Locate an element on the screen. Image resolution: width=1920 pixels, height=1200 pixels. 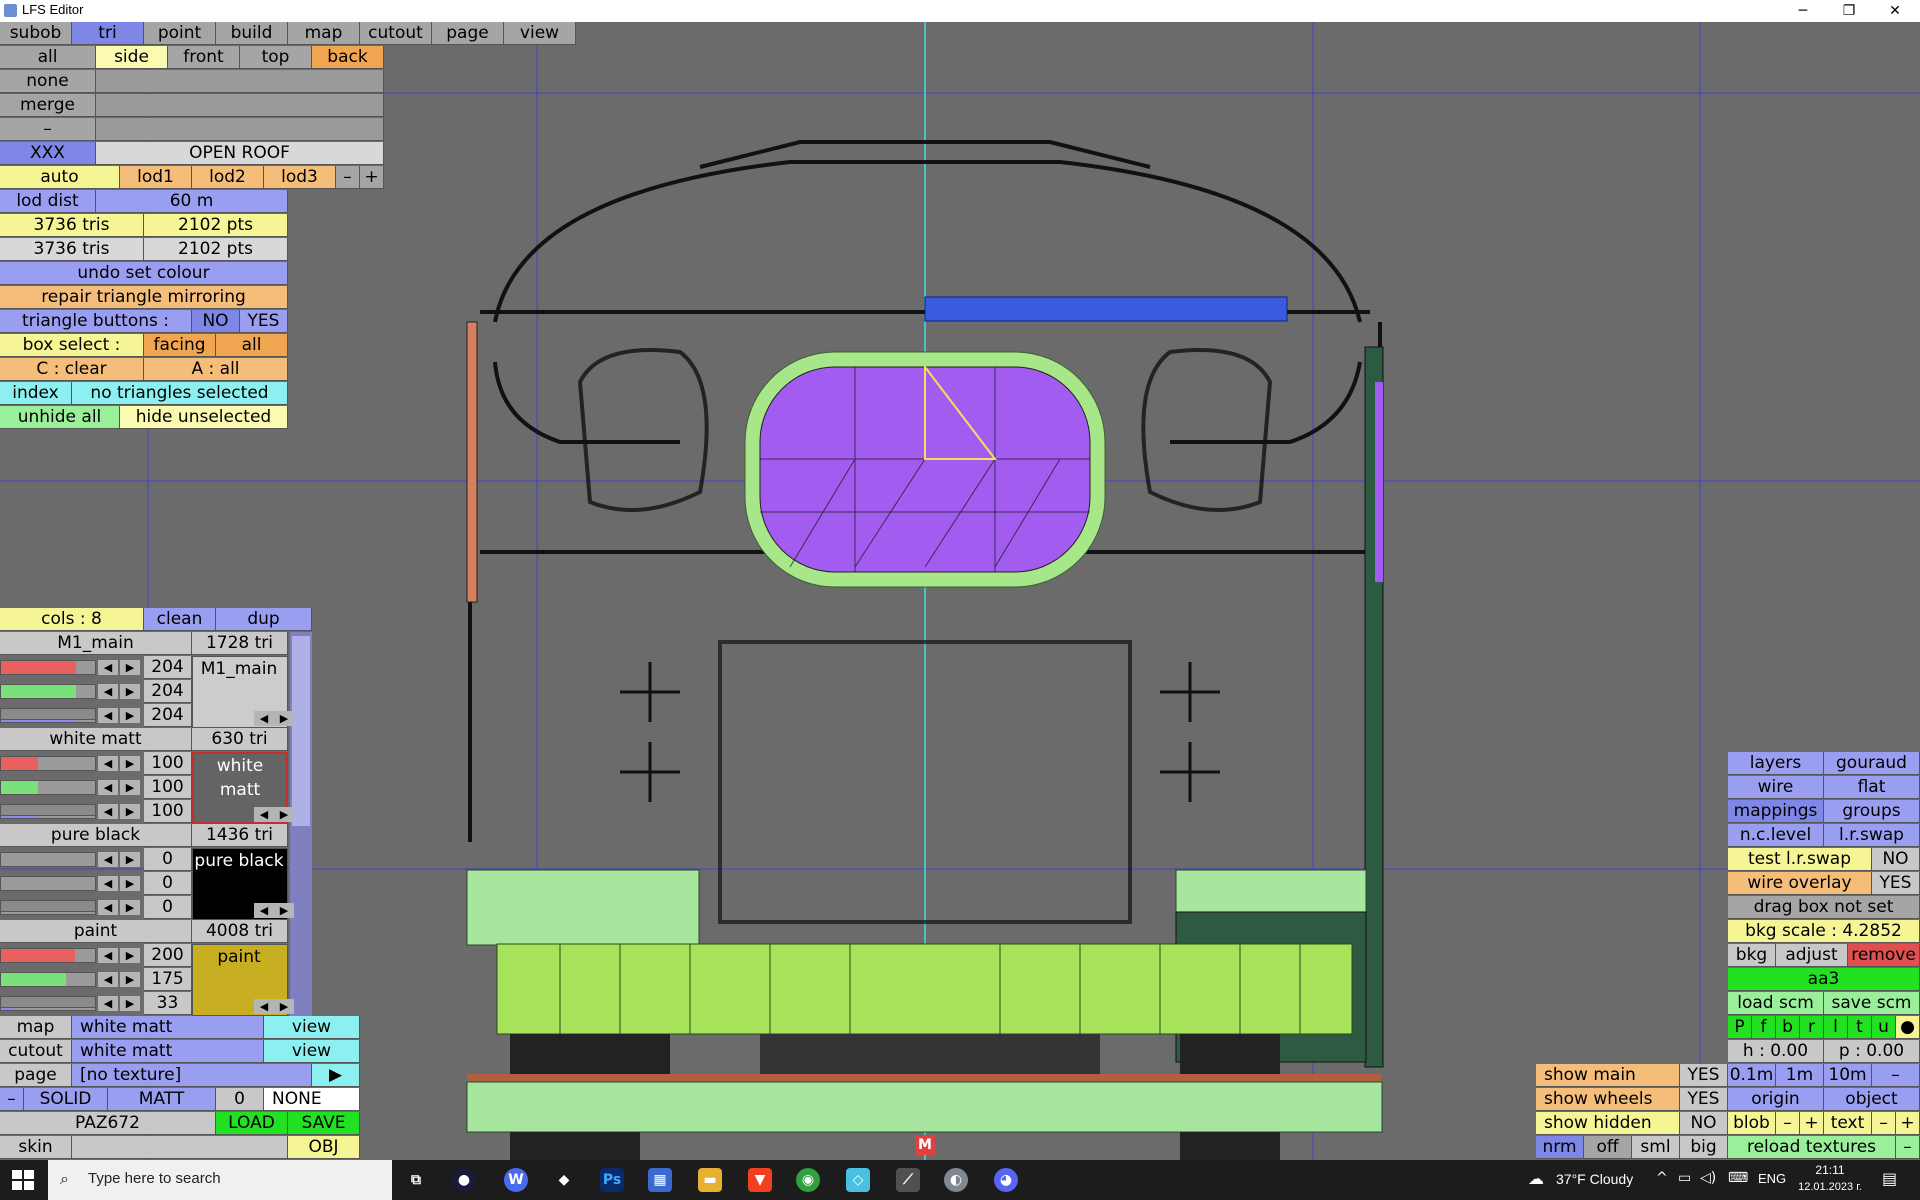
dup-button: dup is located at coordinates (264, 619).